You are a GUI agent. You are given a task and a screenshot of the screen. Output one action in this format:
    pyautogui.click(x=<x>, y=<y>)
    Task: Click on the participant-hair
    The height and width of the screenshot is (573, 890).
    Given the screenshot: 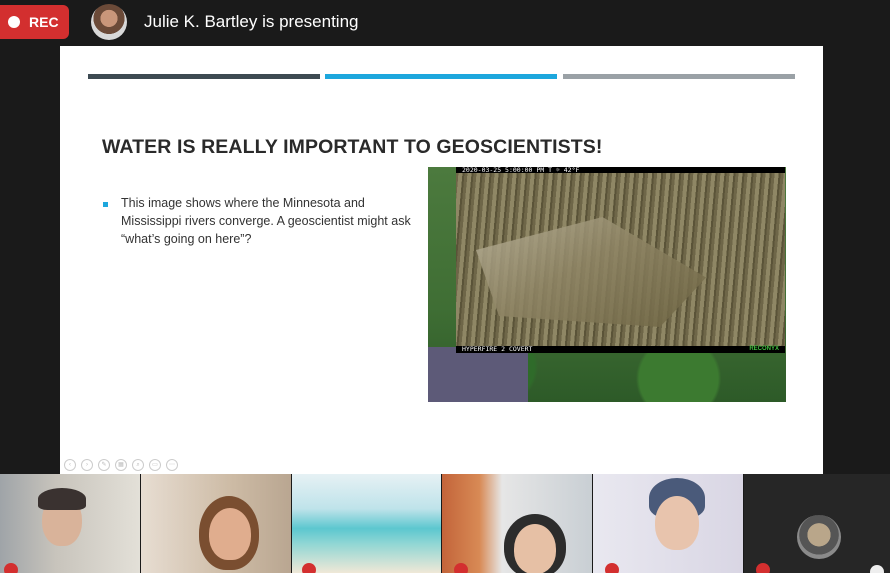 What is the action you would take?
    pyautogui.click(x=62, y=499)
    